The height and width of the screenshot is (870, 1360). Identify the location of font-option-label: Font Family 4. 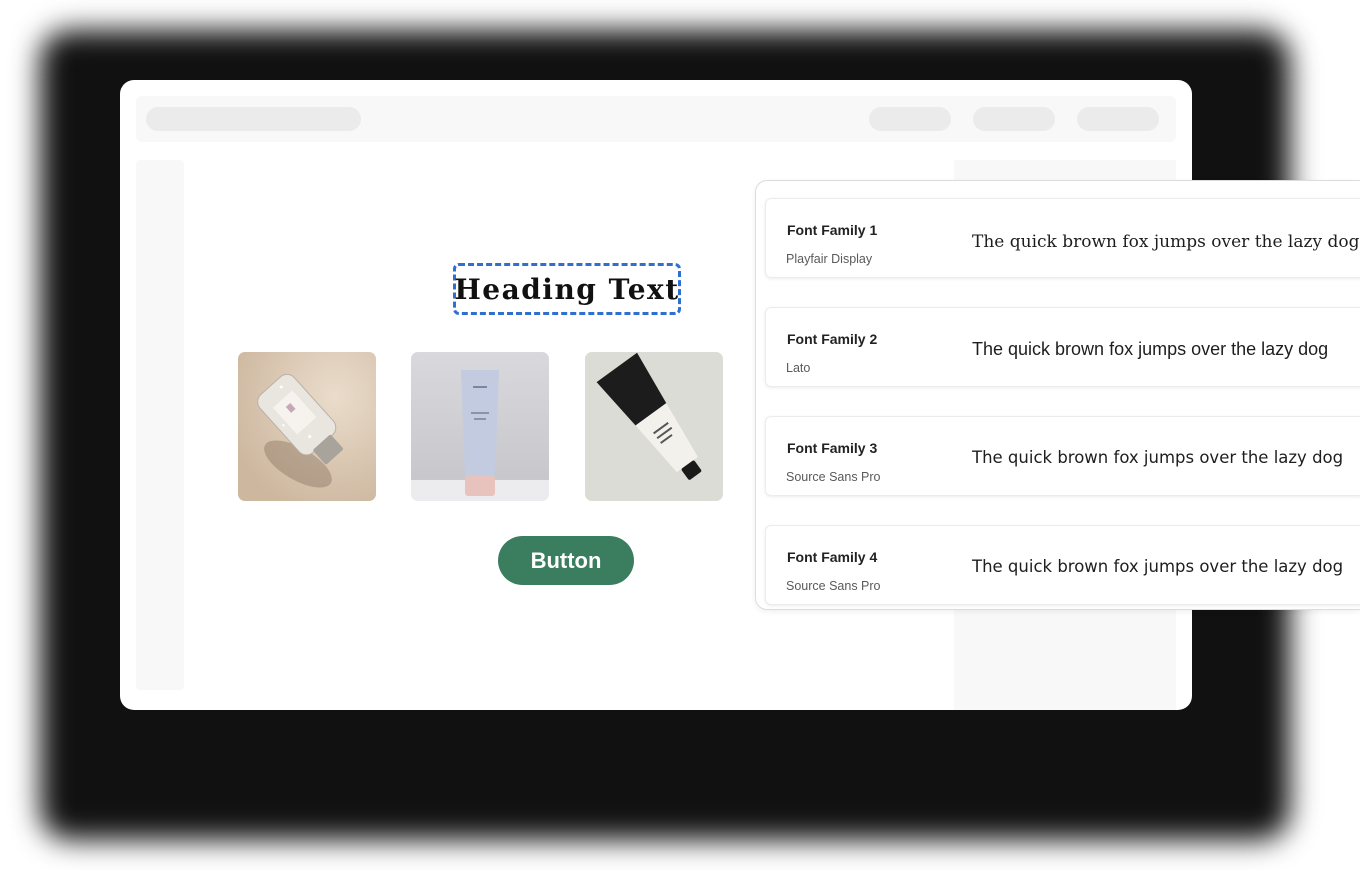
(832, 557).